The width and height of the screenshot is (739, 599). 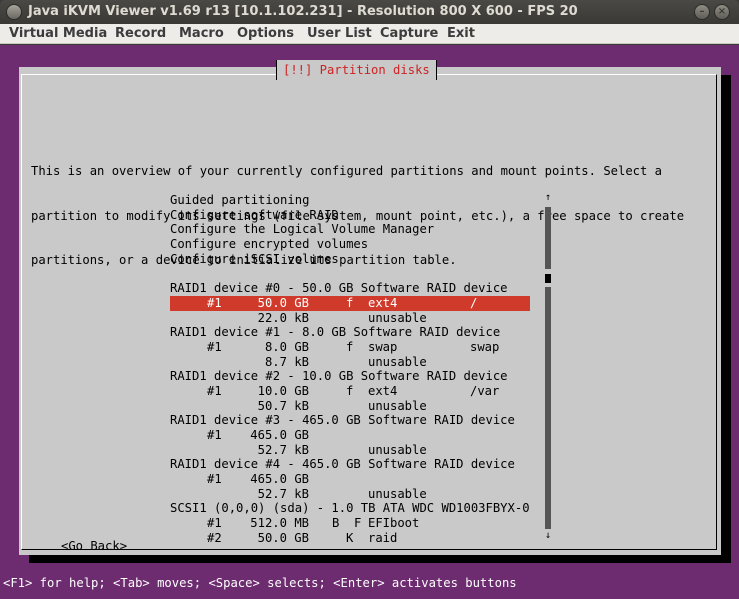 I want to click on menu-option-label: Configure software RAID, so click(x=254, y=214).